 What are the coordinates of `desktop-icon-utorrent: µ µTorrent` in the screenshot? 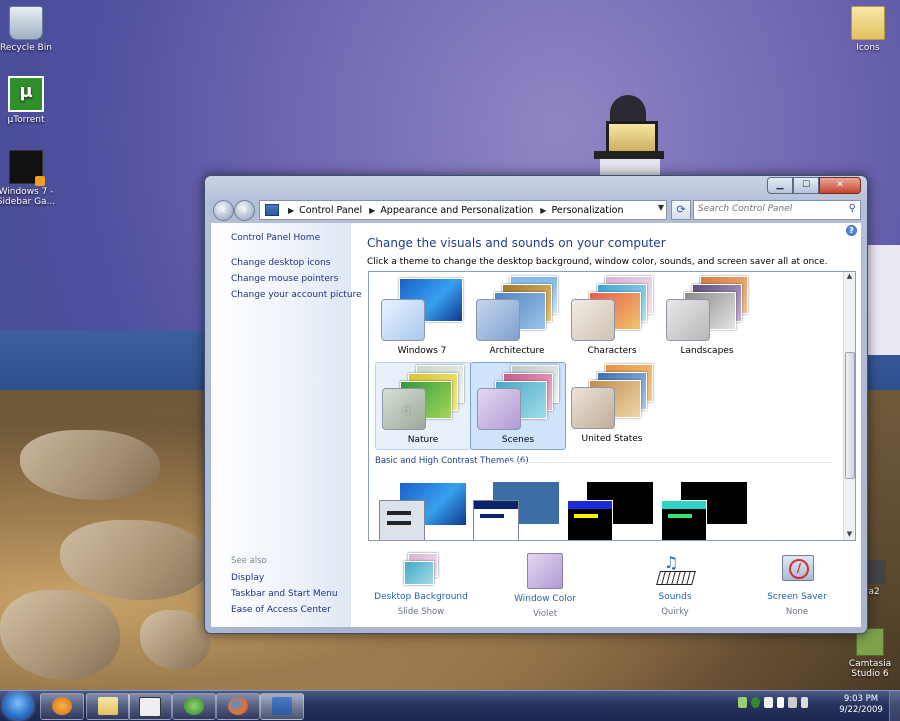 It's located at (28, 100).